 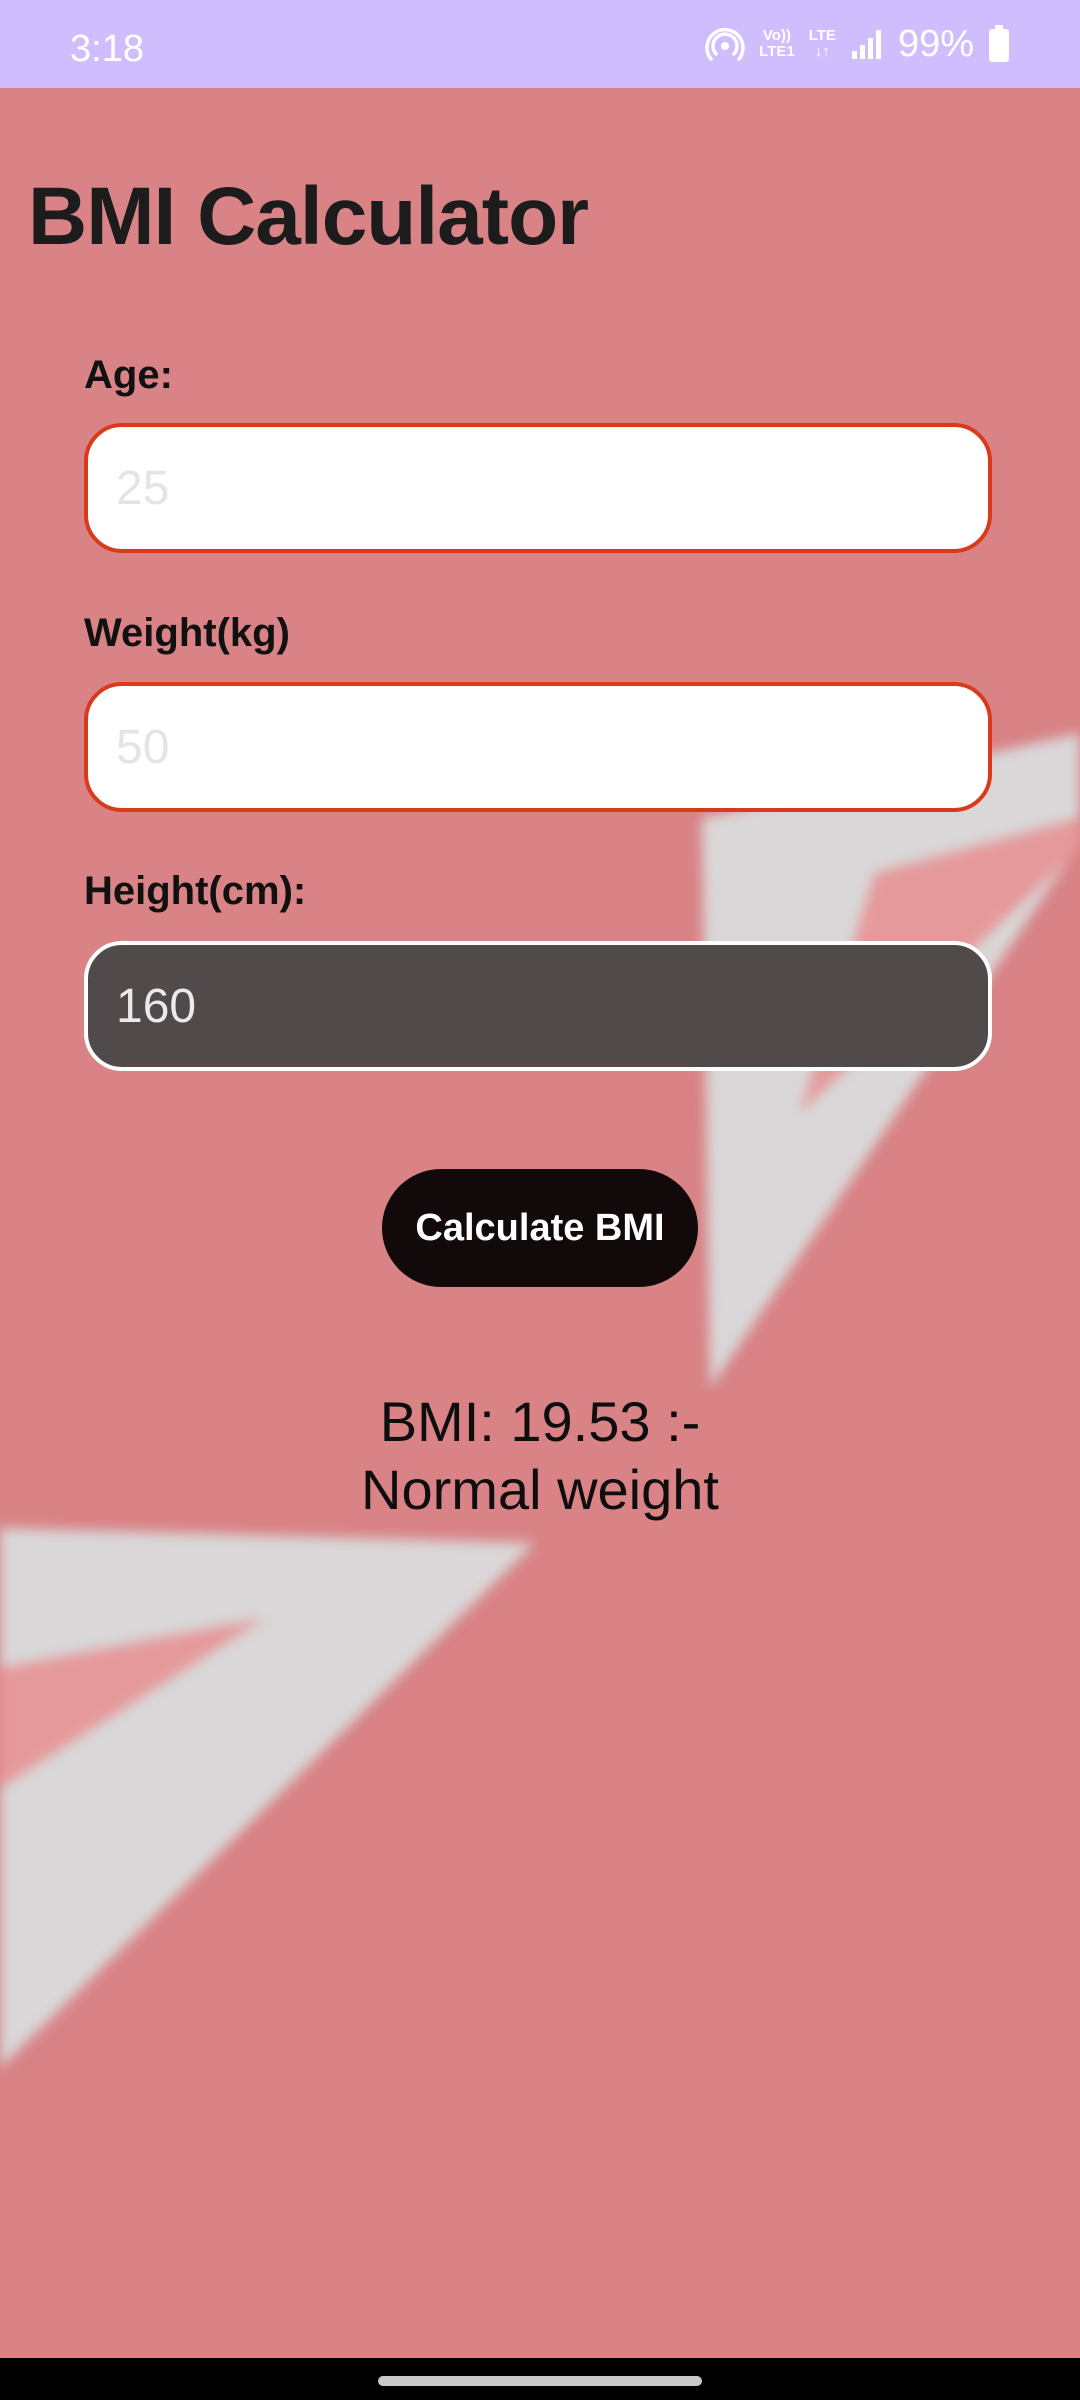 I want to click on bmi-result-value: BMI: 19.53 :-, so click(x=540, y=1421).